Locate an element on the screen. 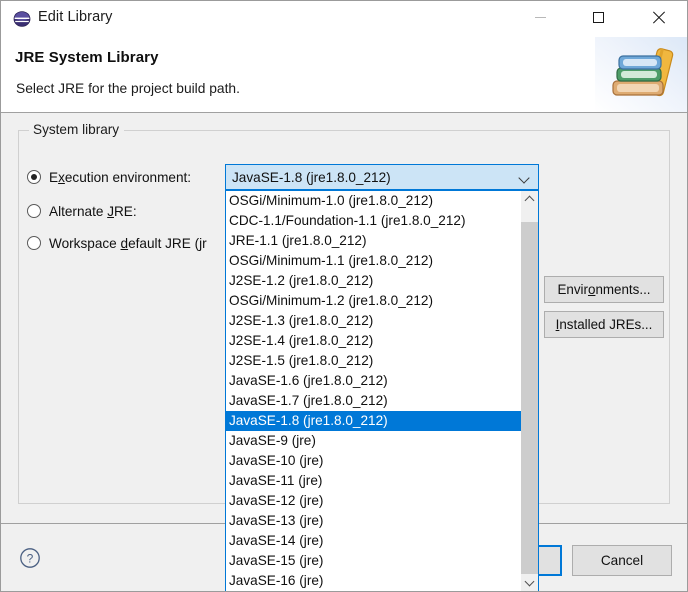 This screenshot has width=688, height=592. radio-alternate-jre: Alternate JRE: is located at coordinates (82, 211).